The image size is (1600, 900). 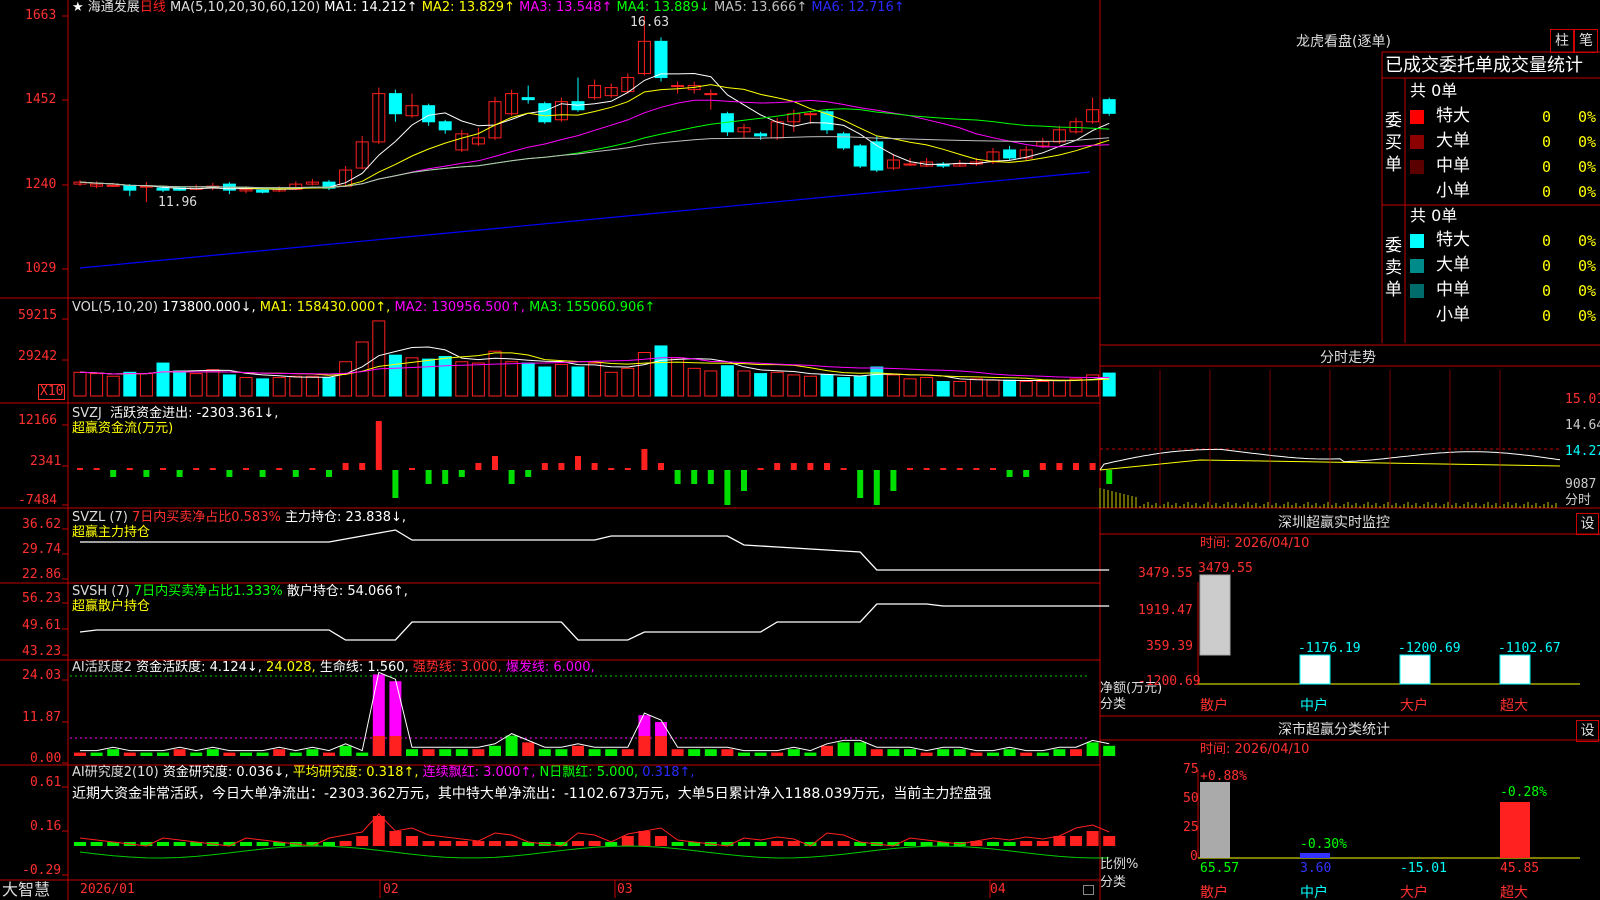 What do you see at coordinates (1587, 192) in the screenshot?
I see `buy-row-pct: 0%` at bounding box center [1587, 192].